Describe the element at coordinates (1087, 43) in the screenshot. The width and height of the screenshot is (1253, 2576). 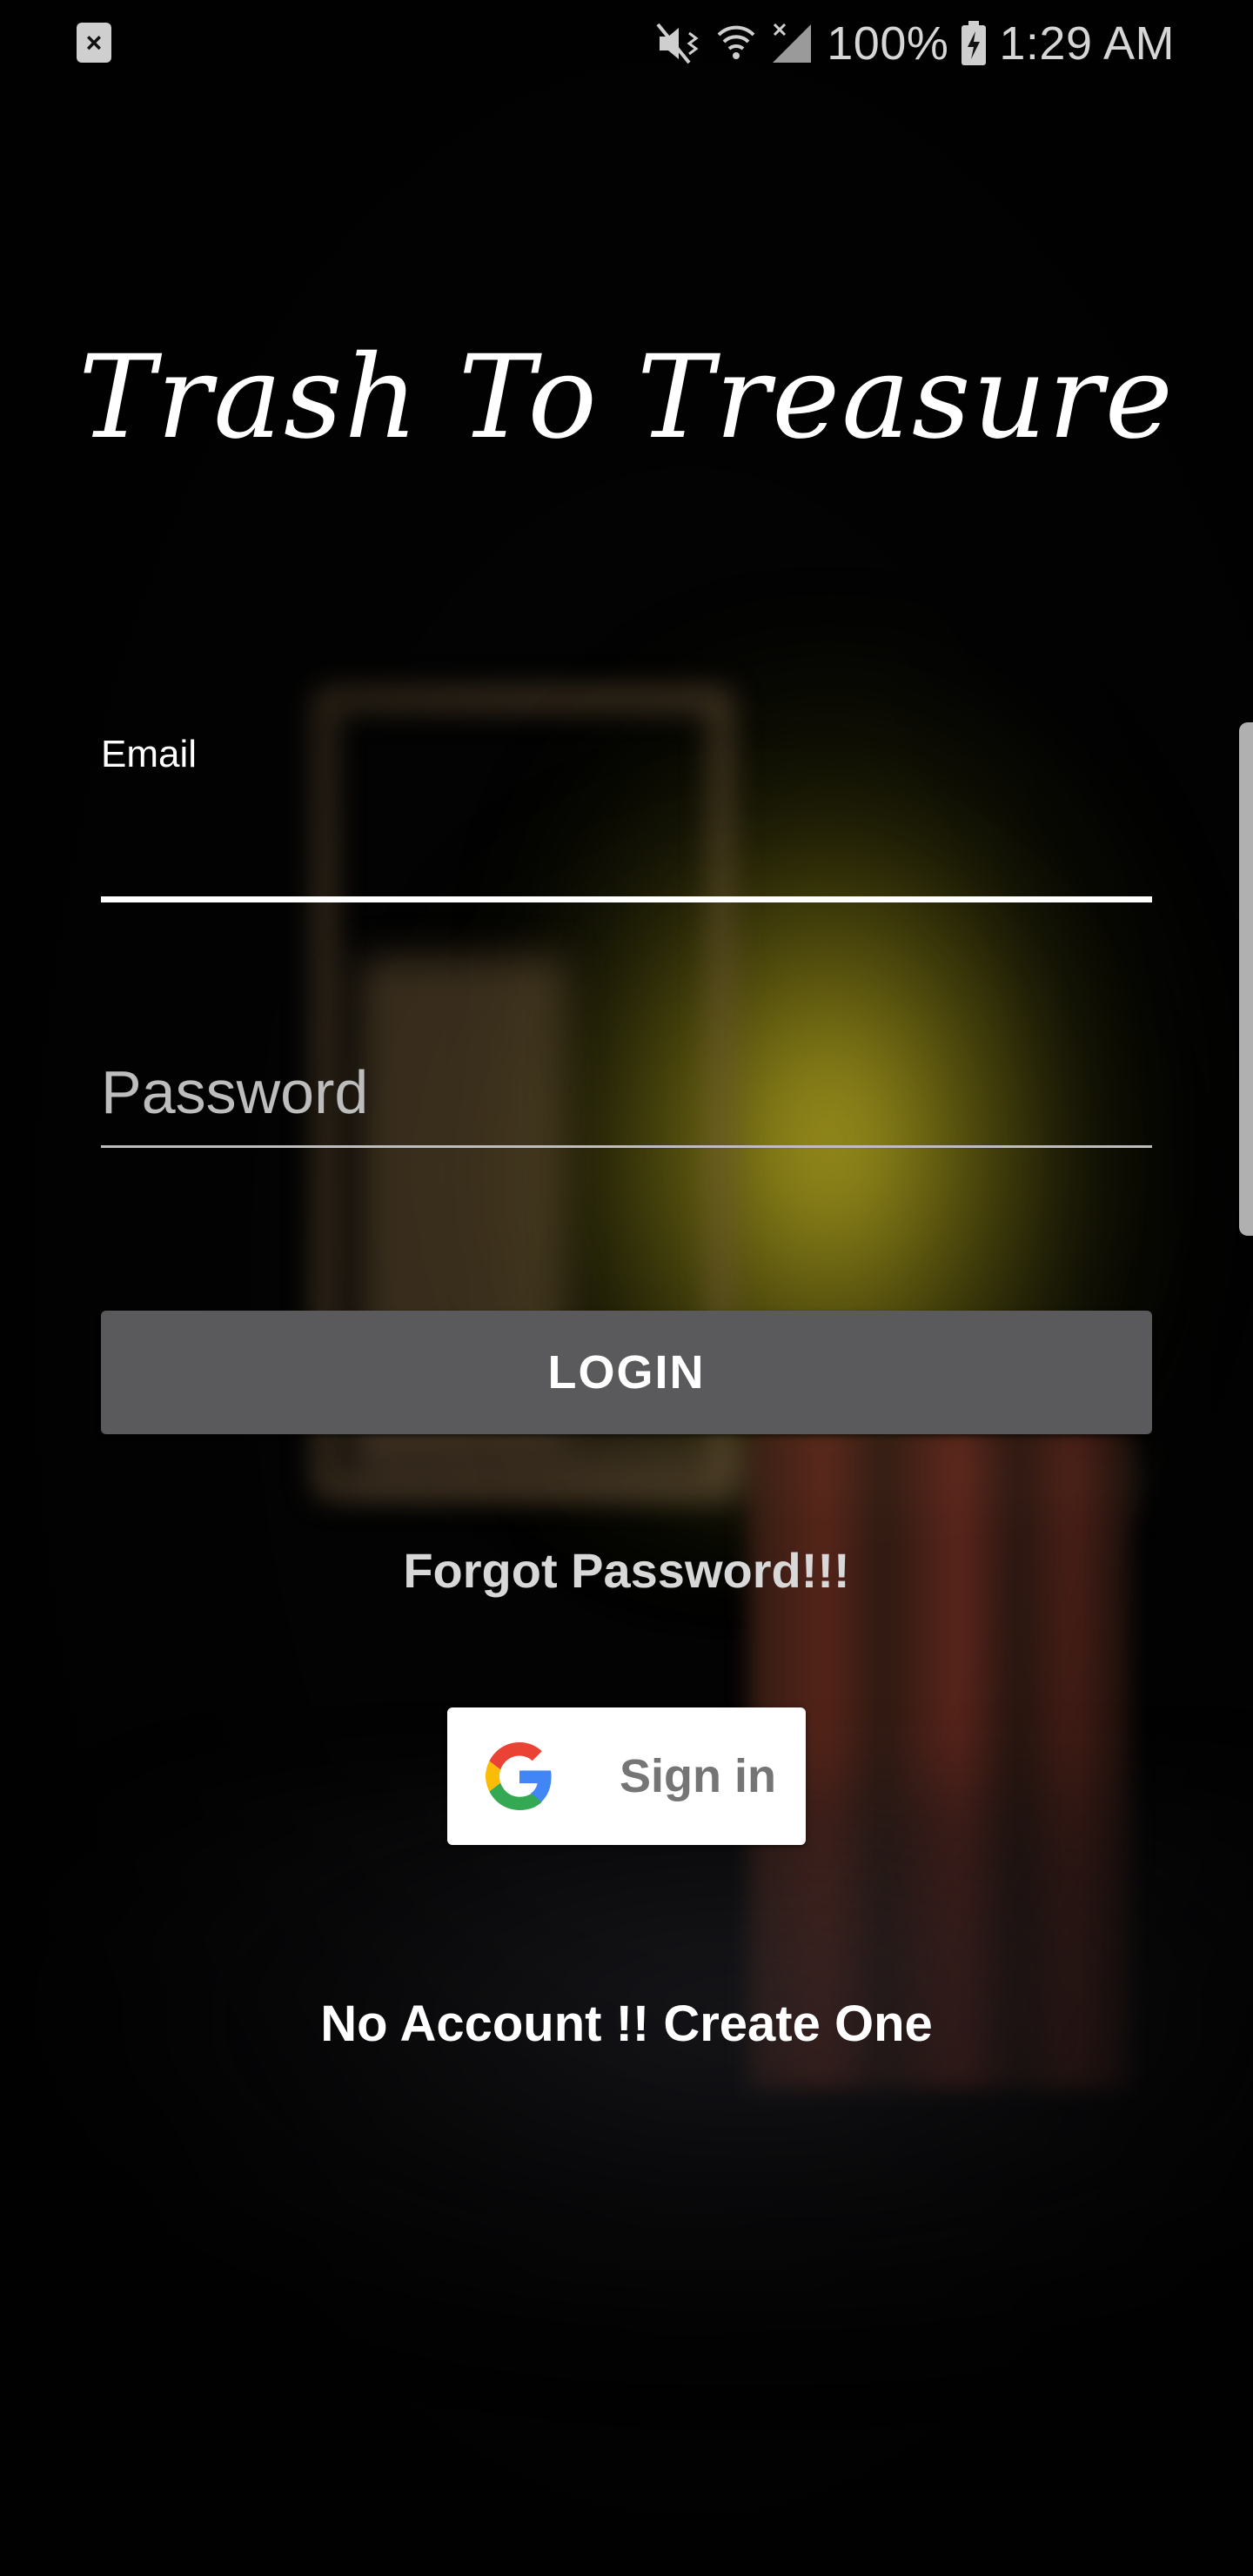
I see `clock: 1:29 AM` at that location.